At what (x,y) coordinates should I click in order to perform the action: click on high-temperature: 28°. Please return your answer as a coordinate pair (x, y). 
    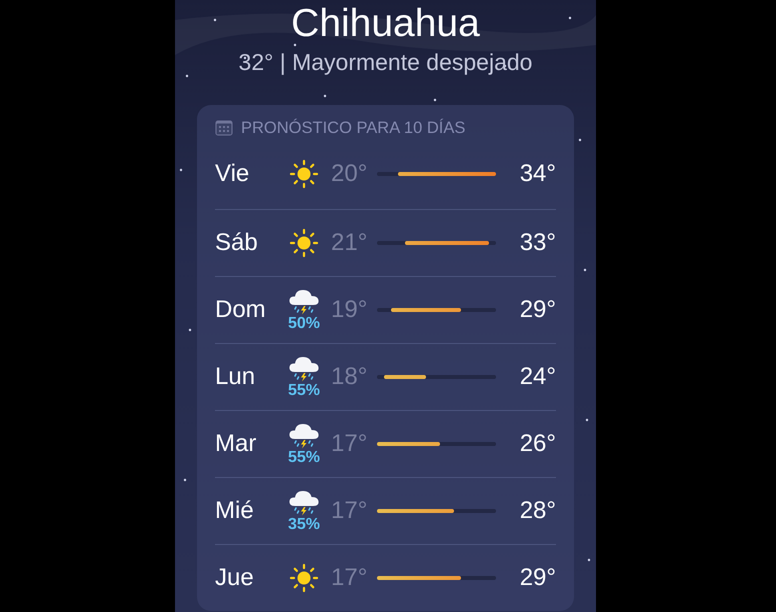
    Looking at the image, I should click on (537, 511).